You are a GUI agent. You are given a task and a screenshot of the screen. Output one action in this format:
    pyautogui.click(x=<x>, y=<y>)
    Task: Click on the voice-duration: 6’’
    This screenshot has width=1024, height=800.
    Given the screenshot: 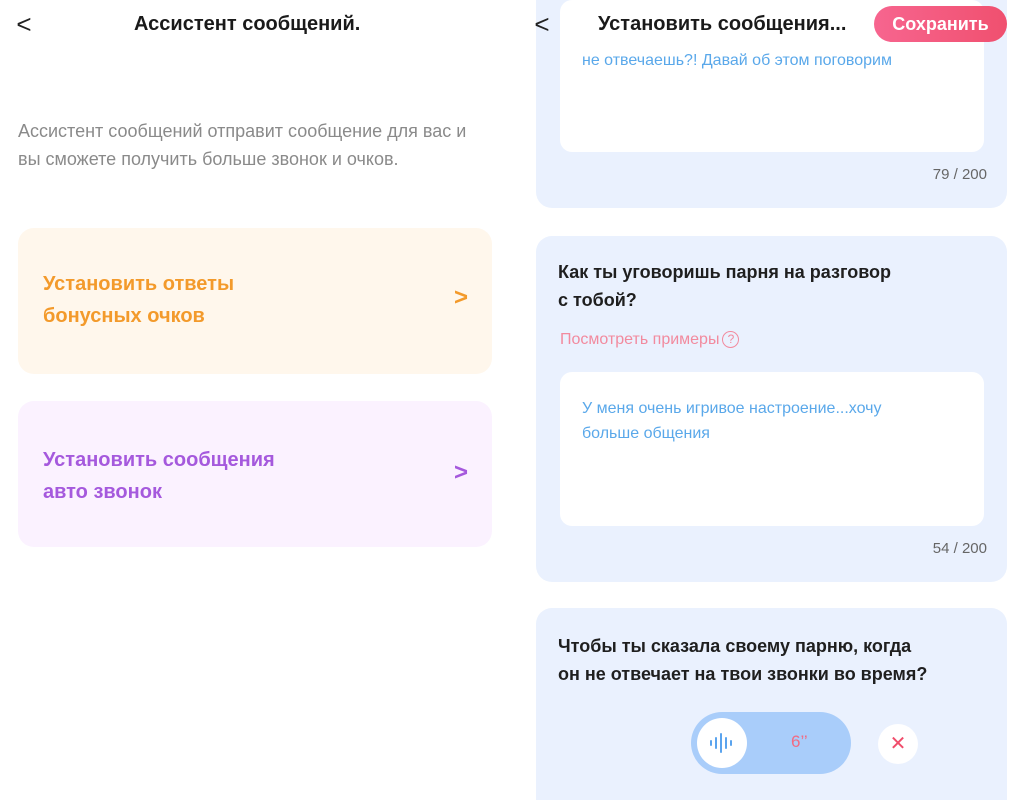 What is the action you would take?
    pyautogui.click(x=799, y=741)
    